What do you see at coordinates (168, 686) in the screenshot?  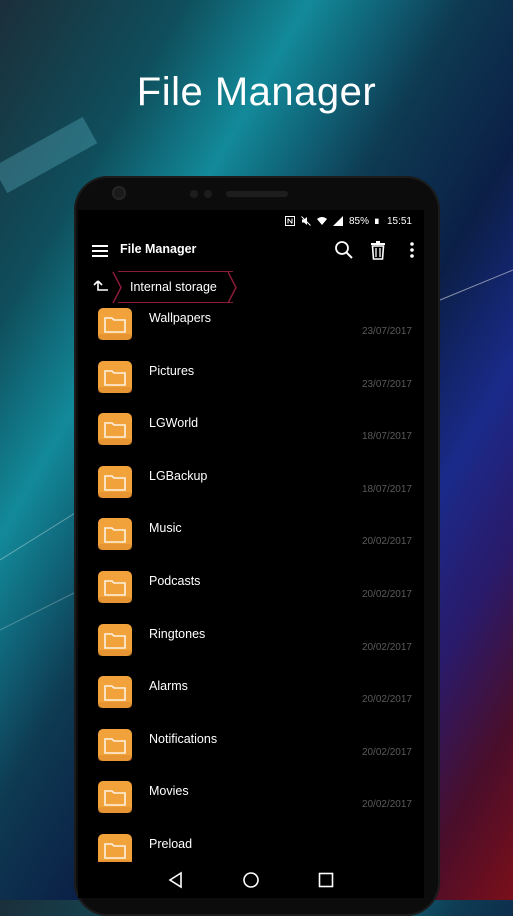 I see `file-name: Alarms` at bounding box center [168, 686].